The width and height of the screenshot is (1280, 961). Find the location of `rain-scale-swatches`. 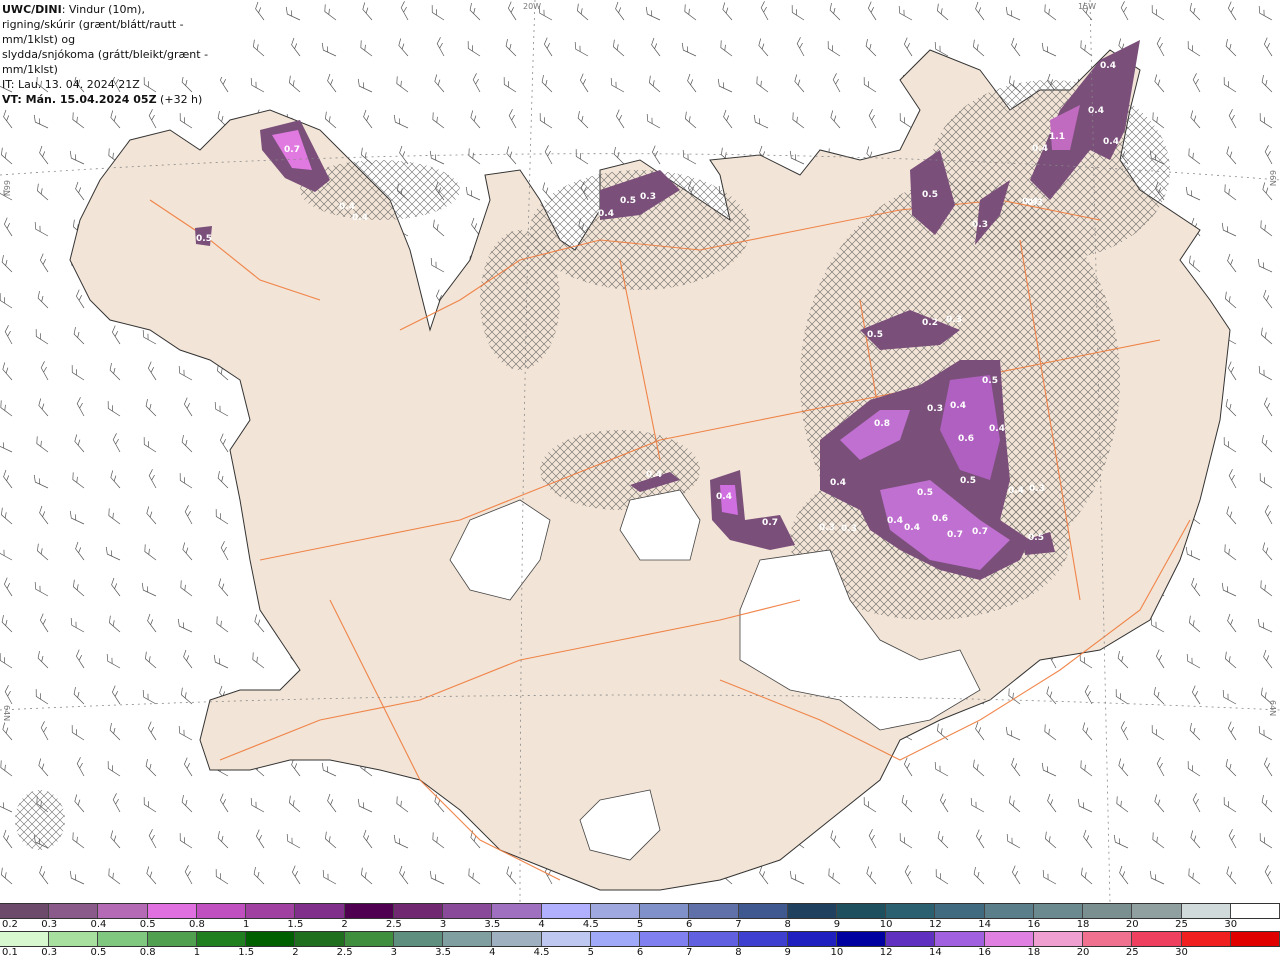

rain-scale-swatches is located at coordinates (640, 939).